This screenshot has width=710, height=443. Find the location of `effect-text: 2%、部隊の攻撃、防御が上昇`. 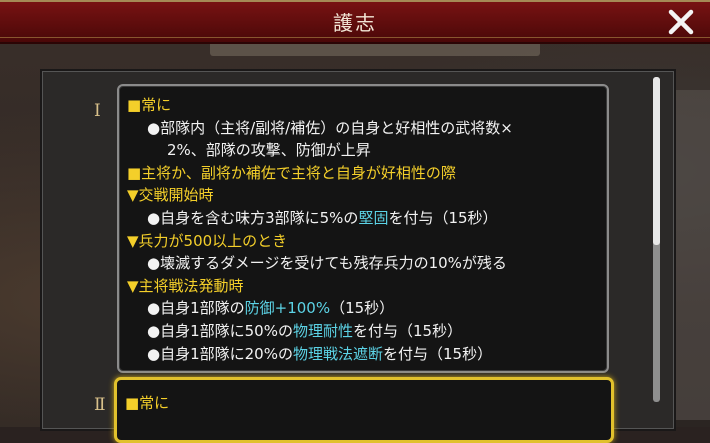

effect-text: 2%、部隊の攻撃、防御が上昇 is located at coordinates (269, 150).